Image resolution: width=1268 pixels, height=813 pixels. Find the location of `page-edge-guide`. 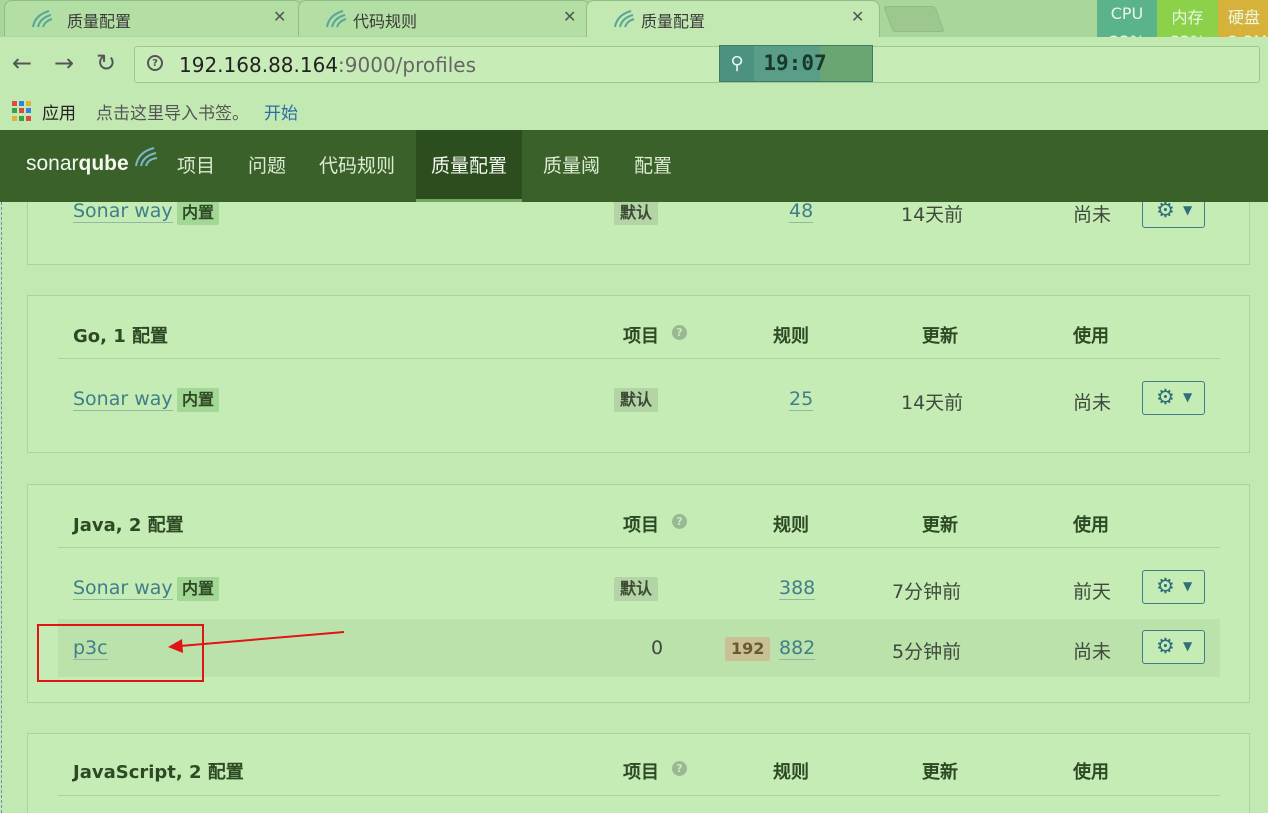

page-edge-guide is located at coordinates (1, 507).